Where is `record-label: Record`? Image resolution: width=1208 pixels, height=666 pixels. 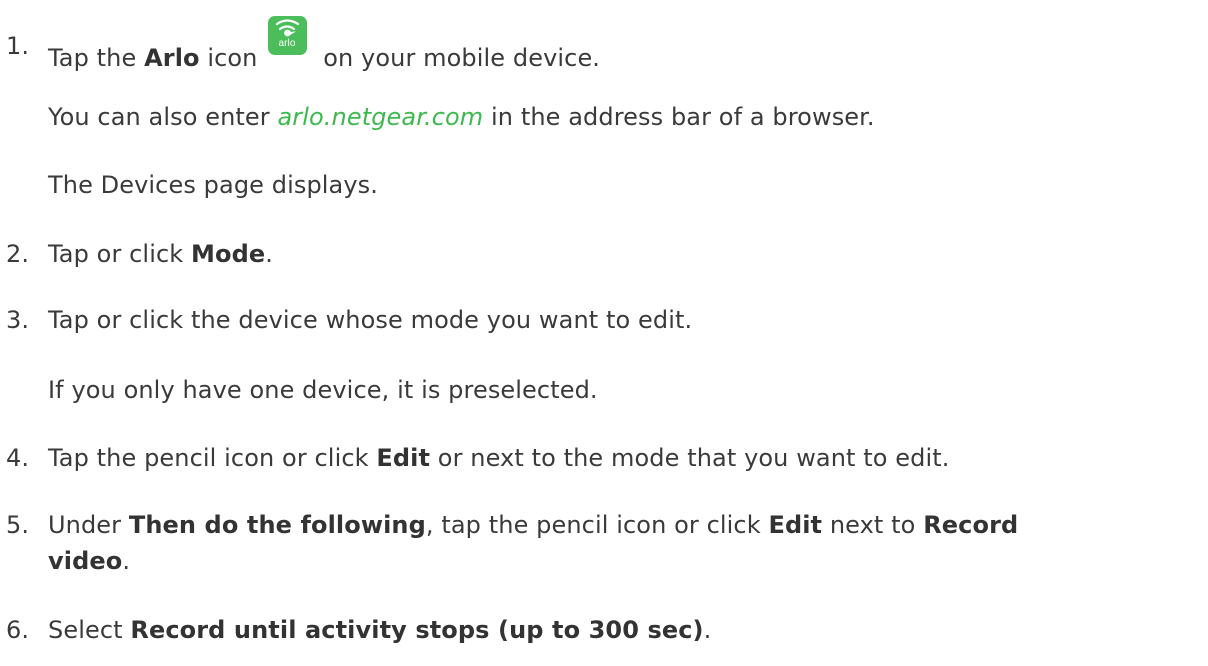
record-label: Record is located at coordinates (971, 525).